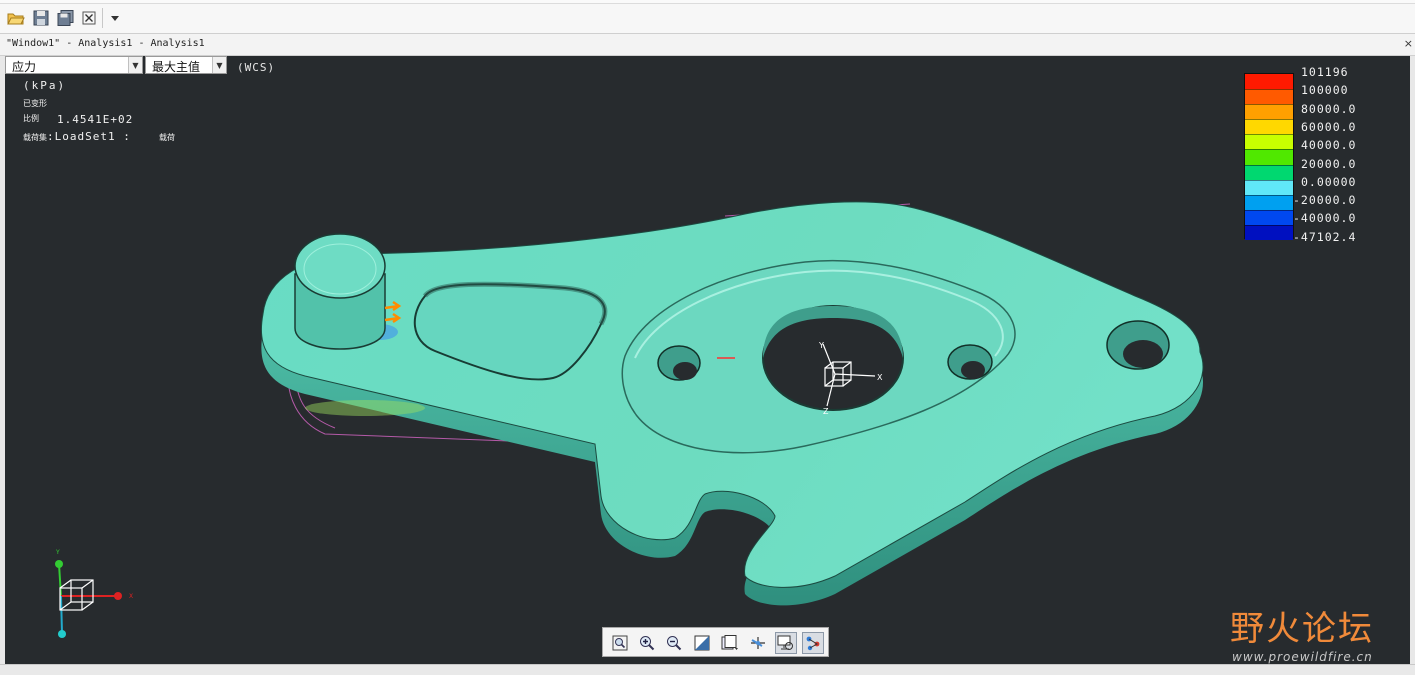  I want to click on wcs-triad-z: Z, so click(826, 411).